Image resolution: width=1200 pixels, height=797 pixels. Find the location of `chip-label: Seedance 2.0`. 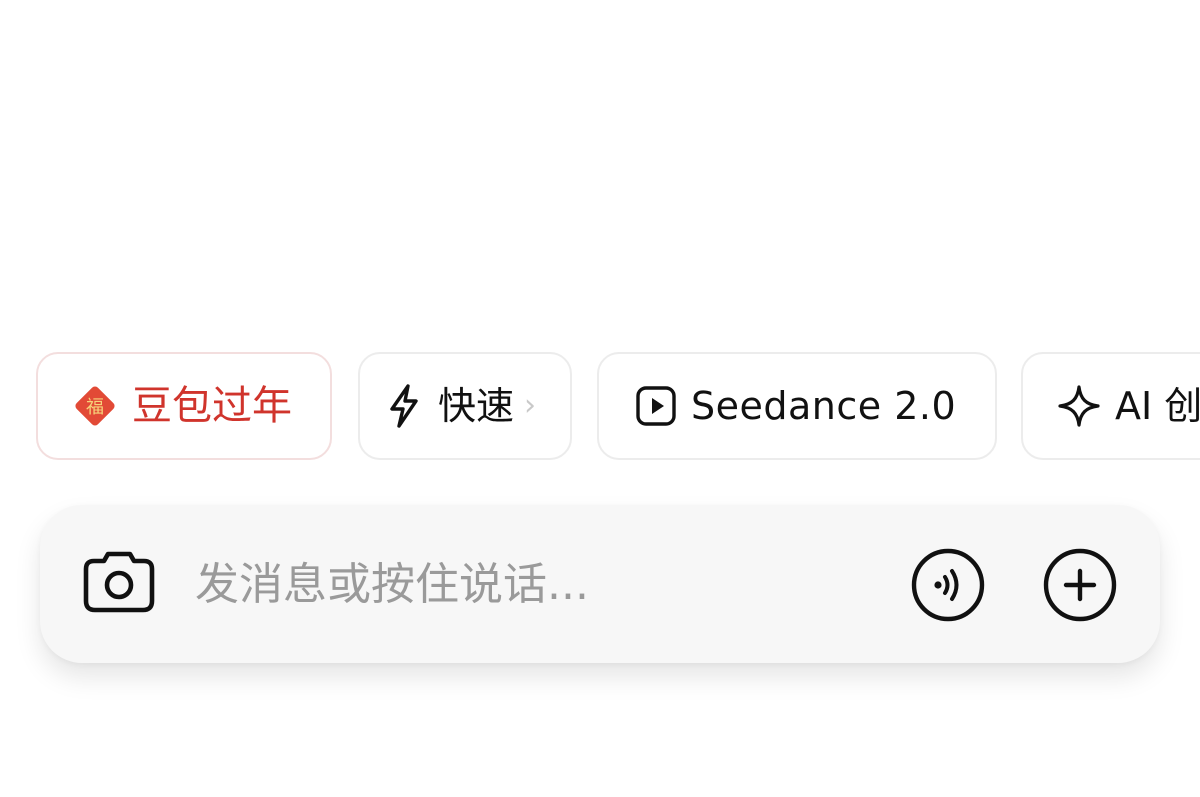

chip-label: Seedance 2.0 is located at coordinates (824, 406).